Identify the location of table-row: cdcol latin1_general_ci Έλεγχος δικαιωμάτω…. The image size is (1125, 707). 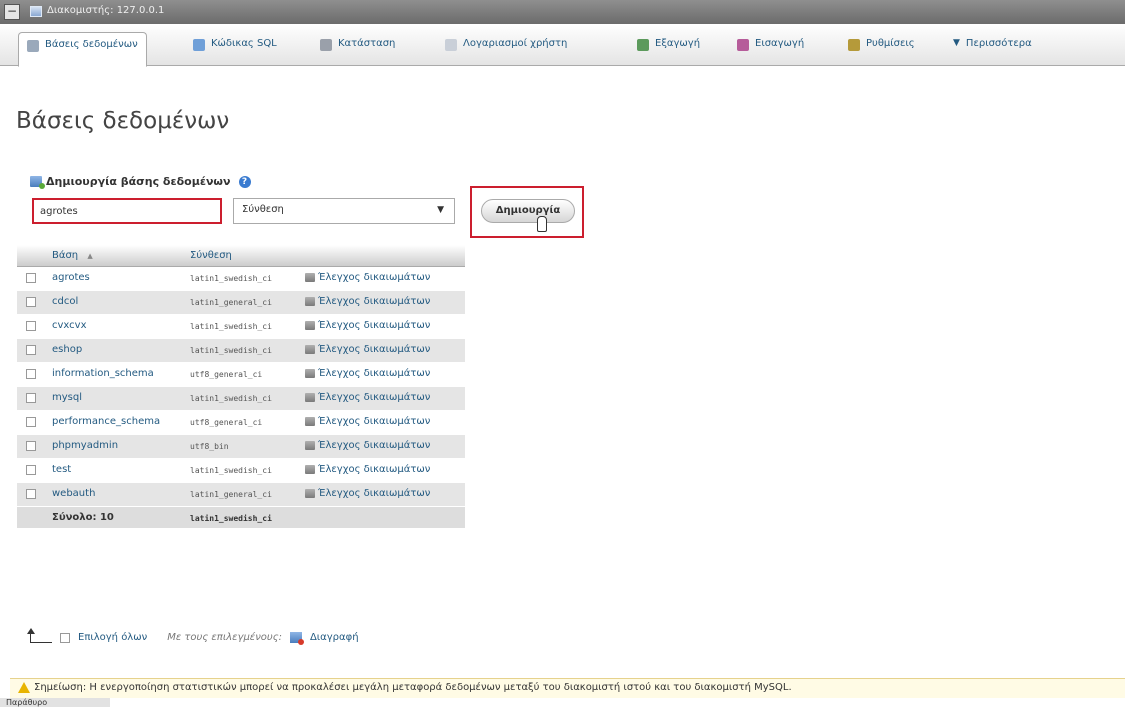
(241, 303).